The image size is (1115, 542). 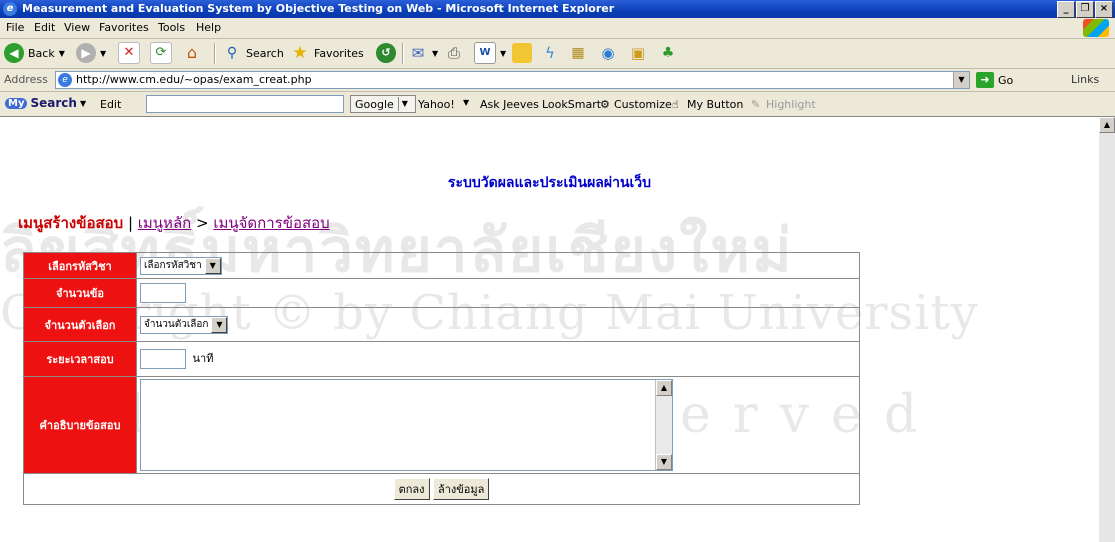 What do you see at coordinates (164, 223) in the screenshot?
I see `breadcrumb-home-link: เมนูหลัก` at bounding box center [164, 223].